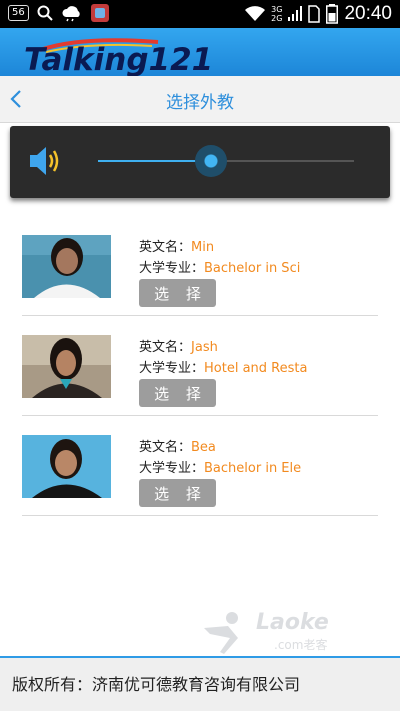  Describe the element at coordinates (46, 161) in the screenshot. I see `speaker-icon` at that location.